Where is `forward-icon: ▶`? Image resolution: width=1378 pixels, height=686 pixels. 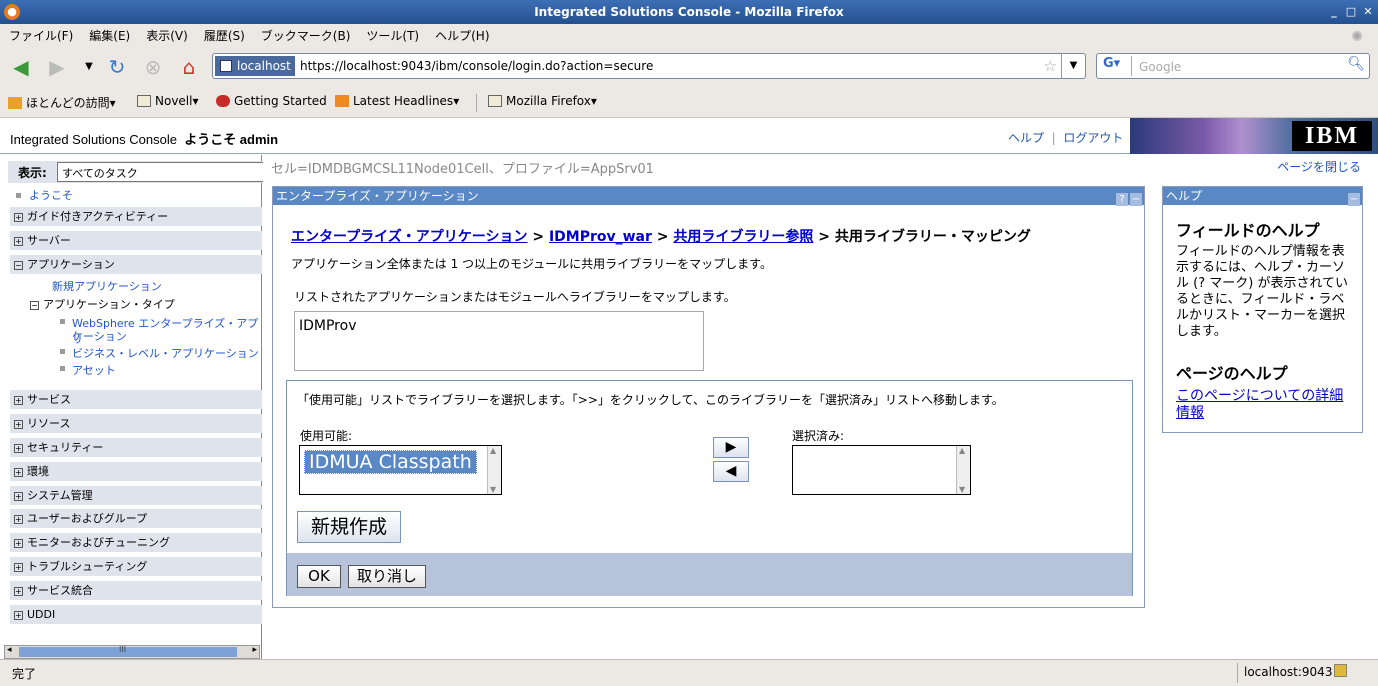
forward-icon: ▶ is located at coordinates (57, 67).